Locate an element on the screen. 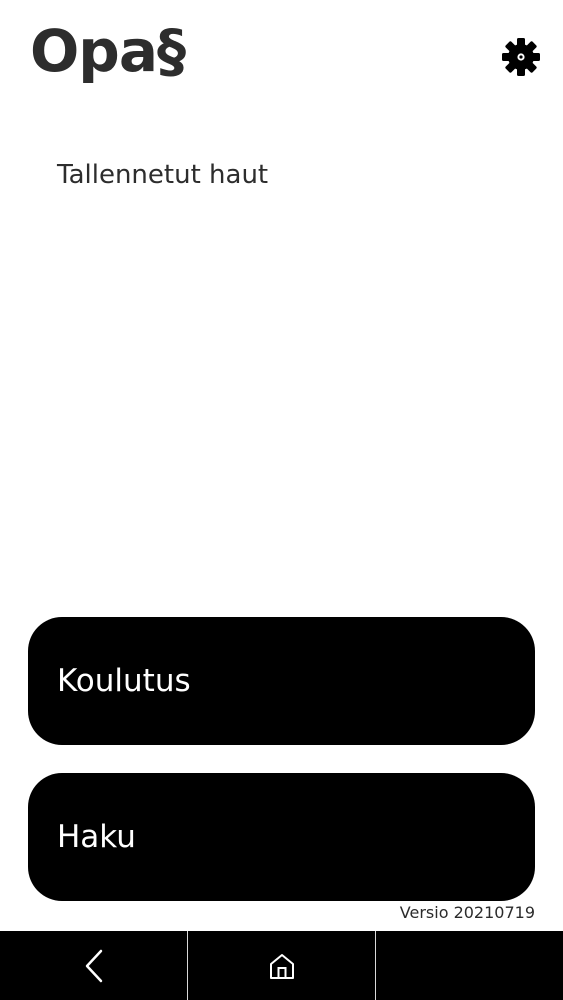  back-arrow-icon is located at coordinates (93, 965).